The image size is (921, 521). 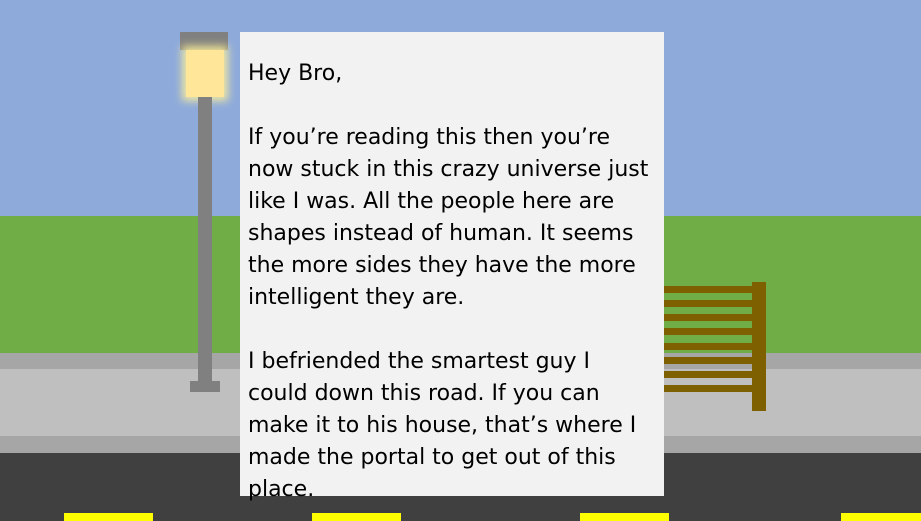 What do you see at coordinates (295, 73) in the screenshot?
I see `letter-greeting: Hey Bro,` at bounding box center [295, 73].